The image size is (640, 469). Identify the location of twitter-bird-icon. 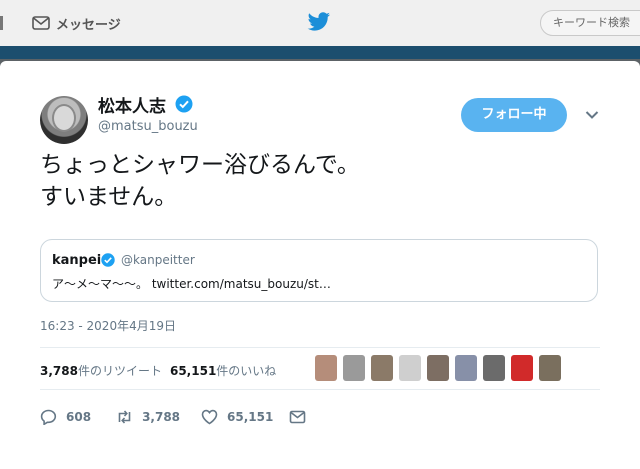
(319, 22).